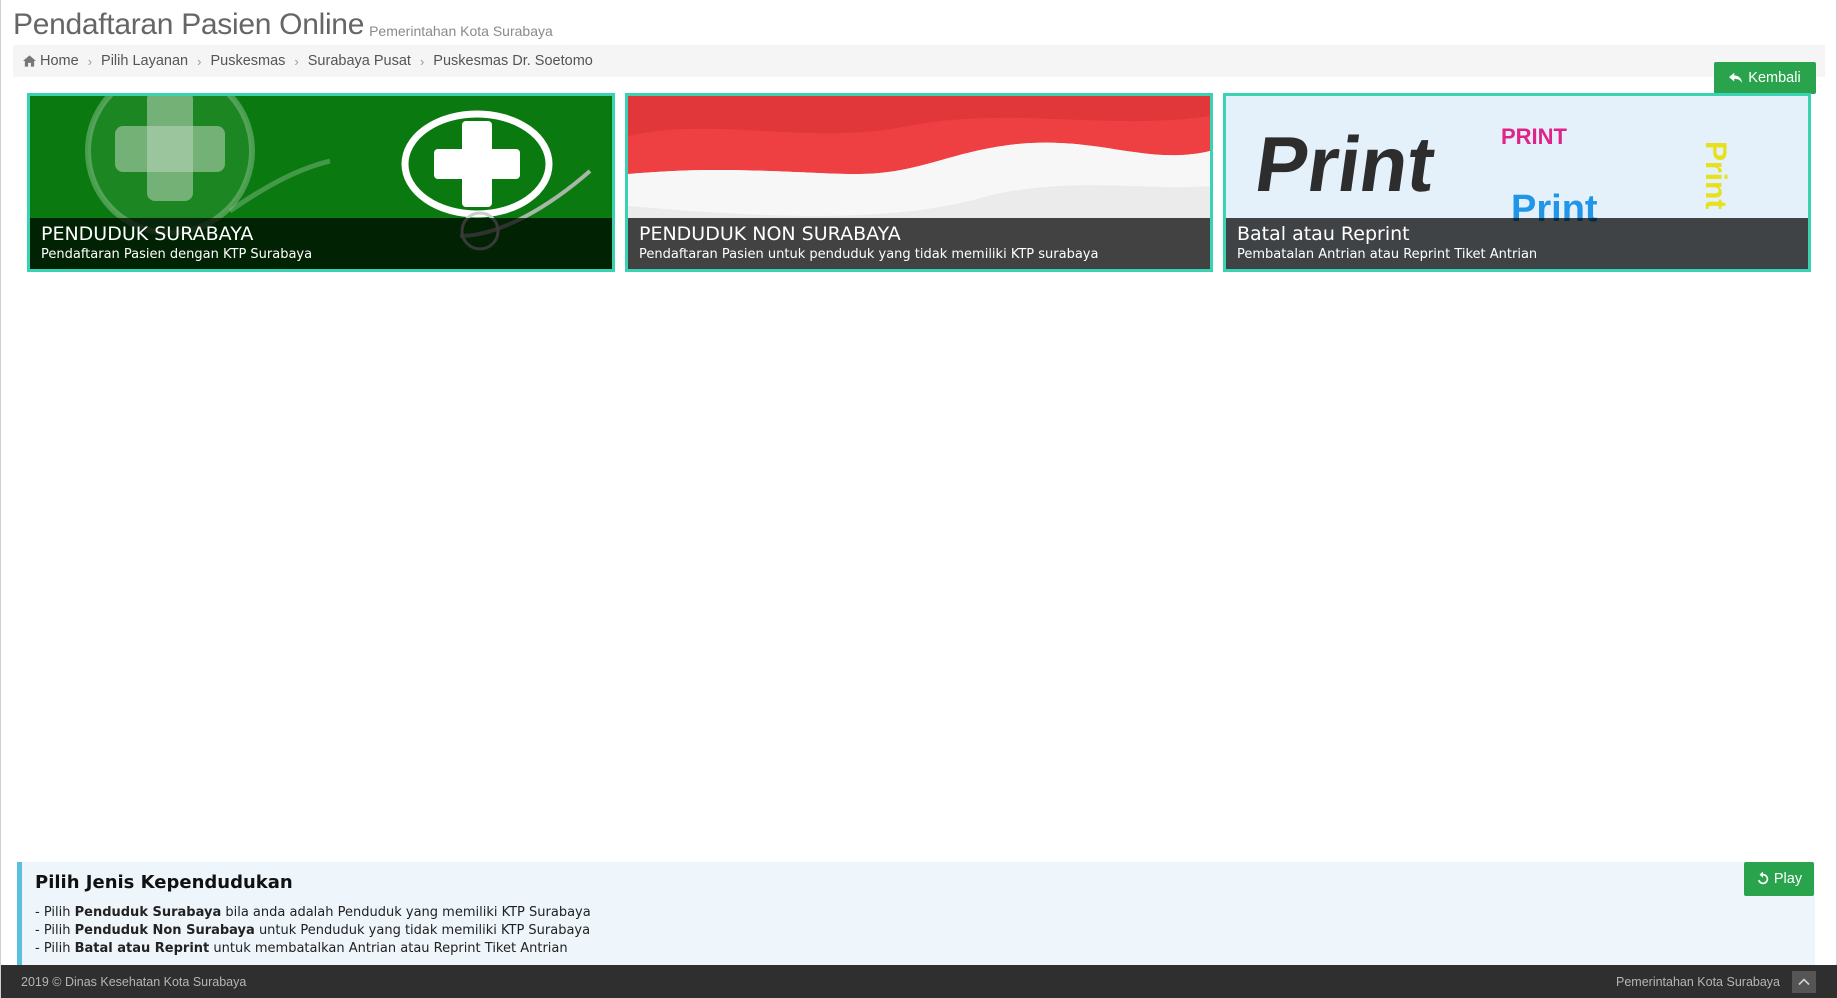  I want to click on breadcrumb-surabaya-pusat: Surabaya Pusat, so click(359, 61).